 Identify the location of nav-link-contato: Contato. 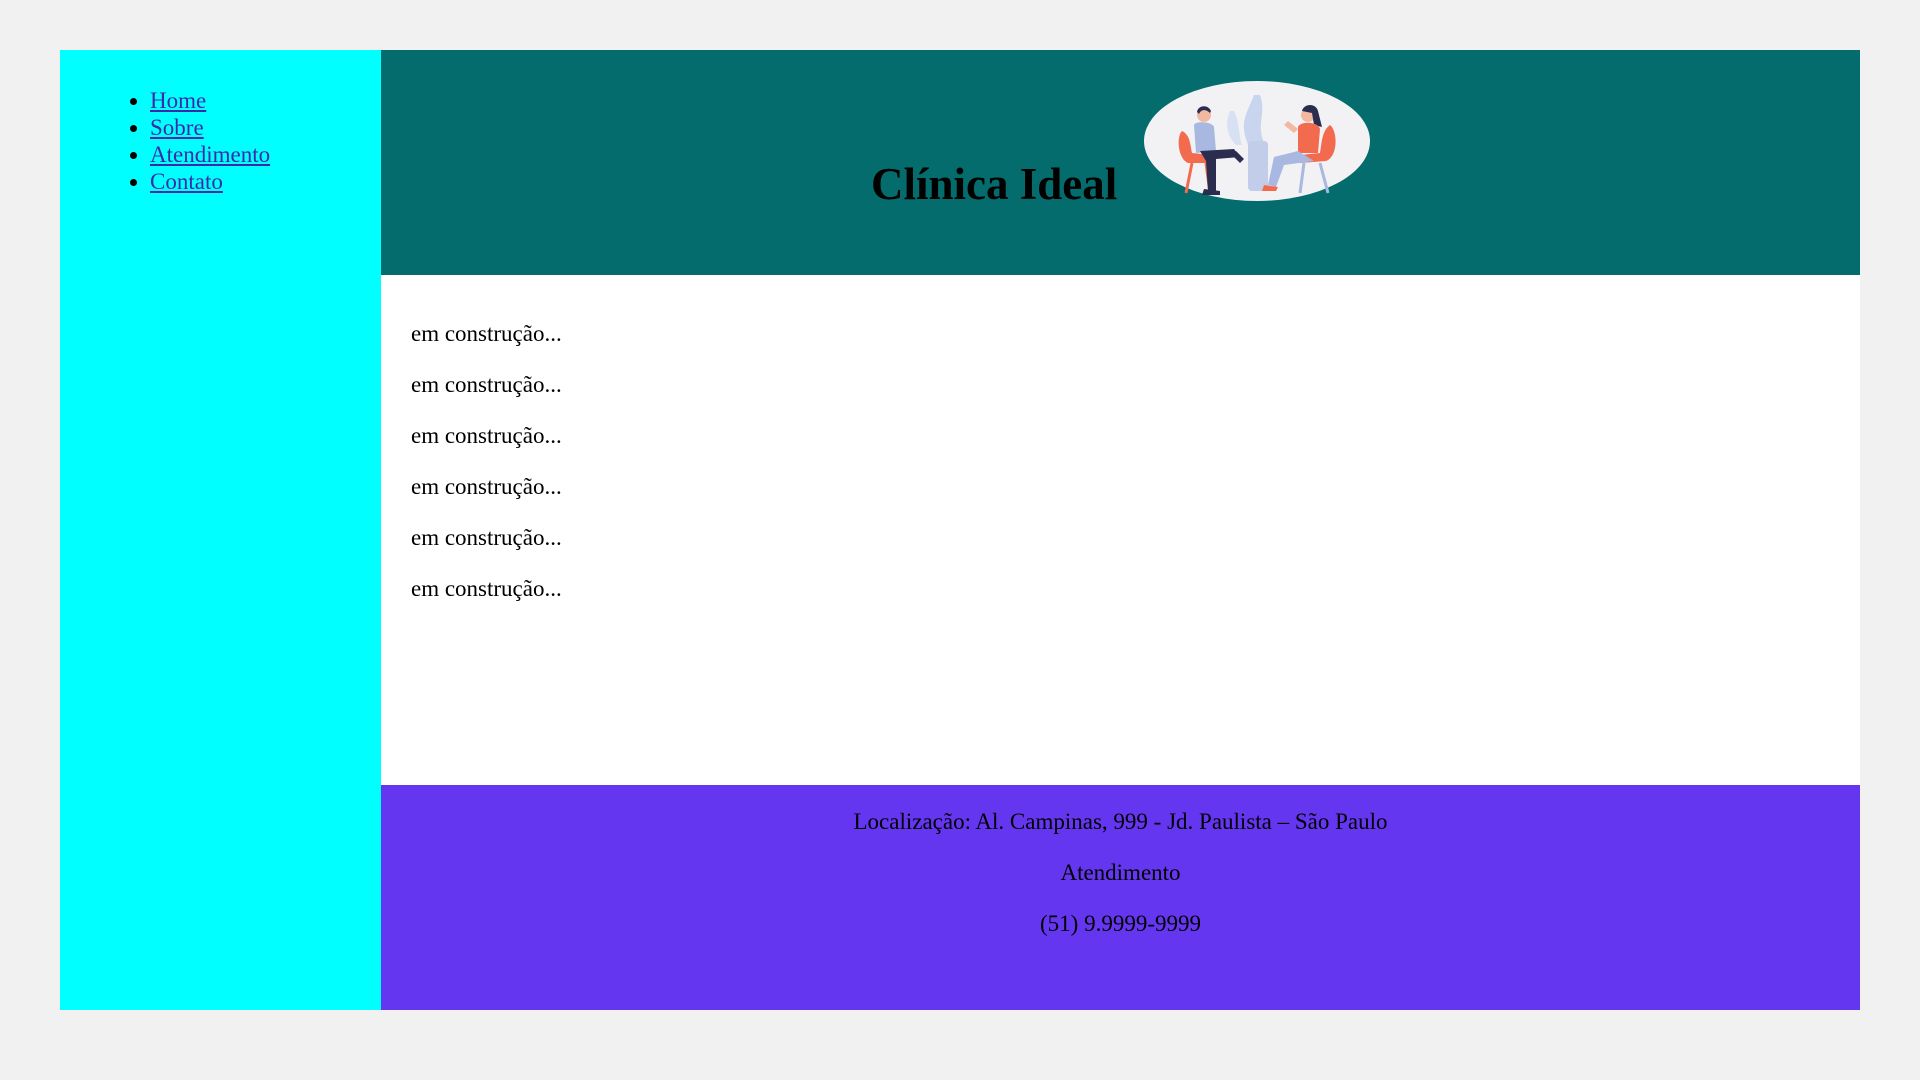
(186, 181).